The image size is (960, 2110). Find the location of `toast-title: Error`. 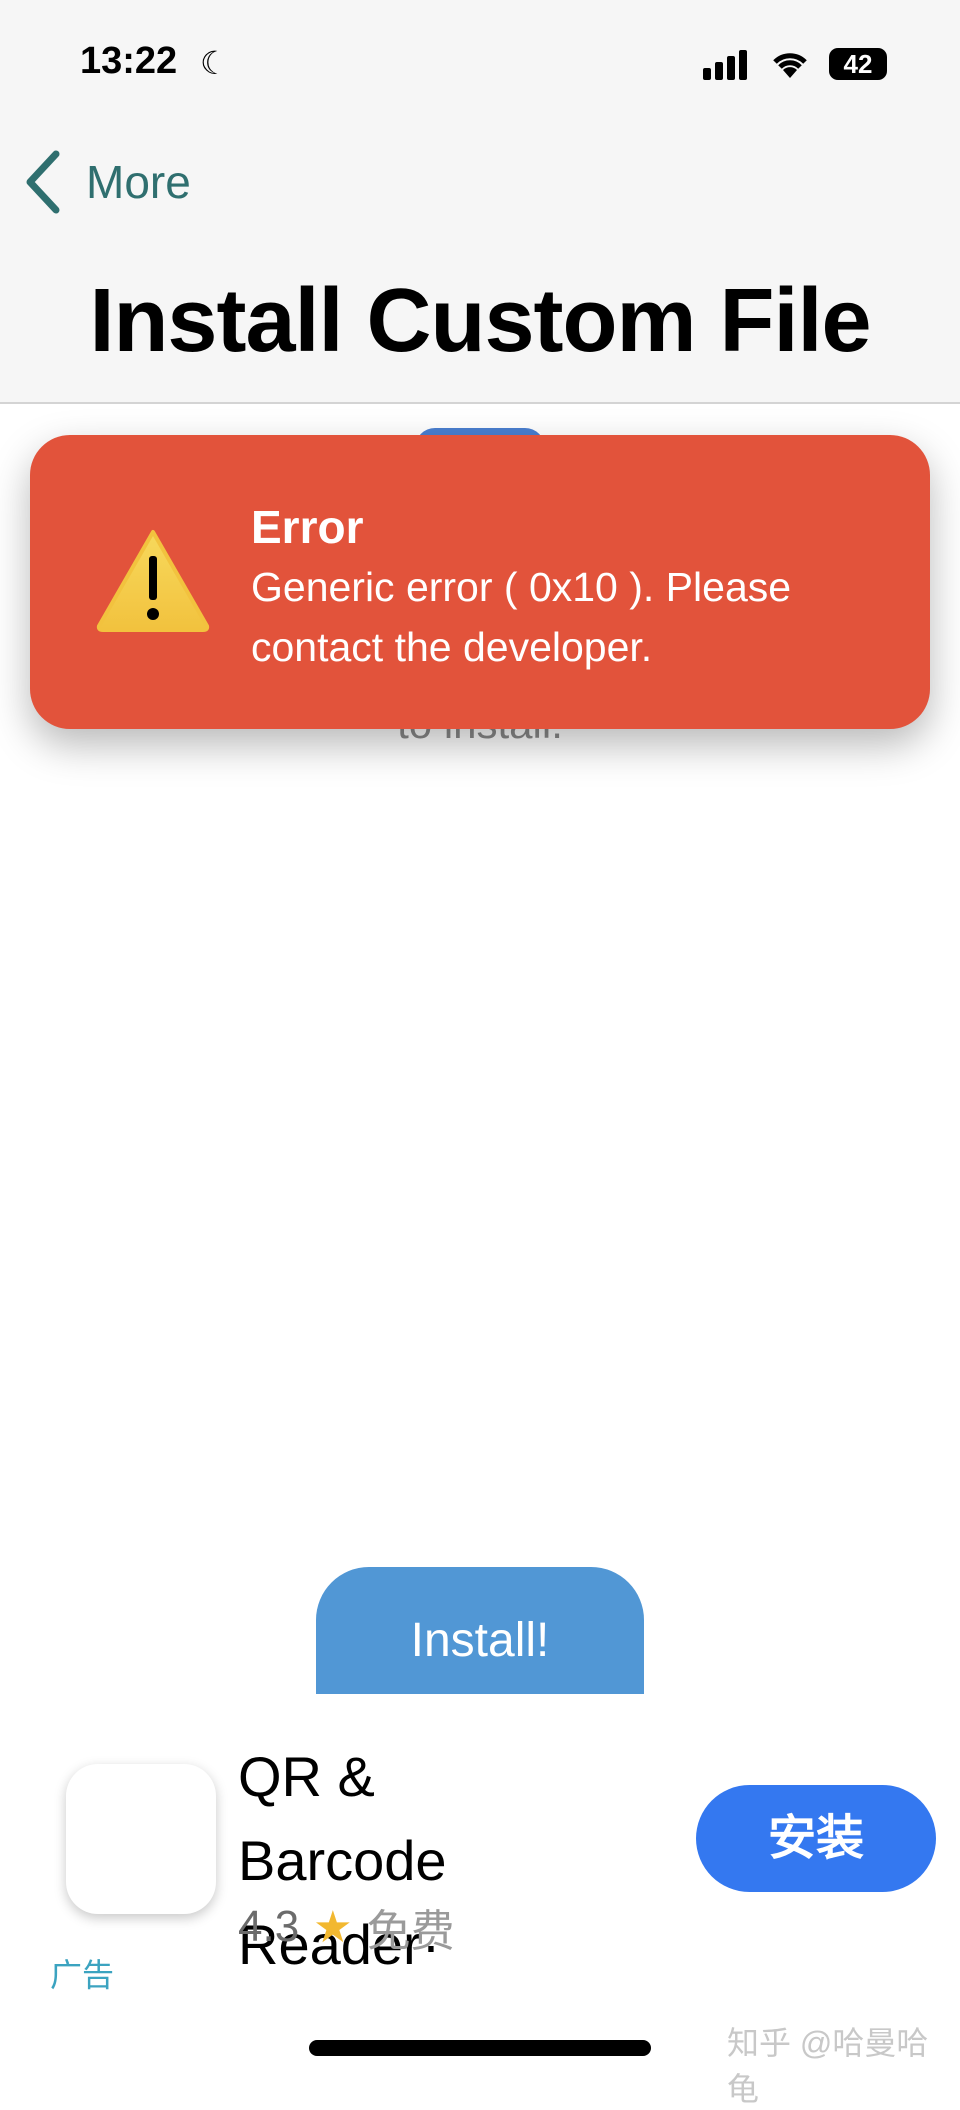

toast-title: Error is located at coordinates (307, 527).